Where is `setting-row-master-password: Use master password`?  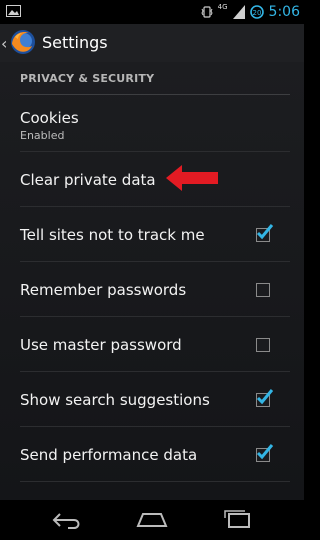
setting-row-master-password: Use master password is located at coordinates (152, 345).